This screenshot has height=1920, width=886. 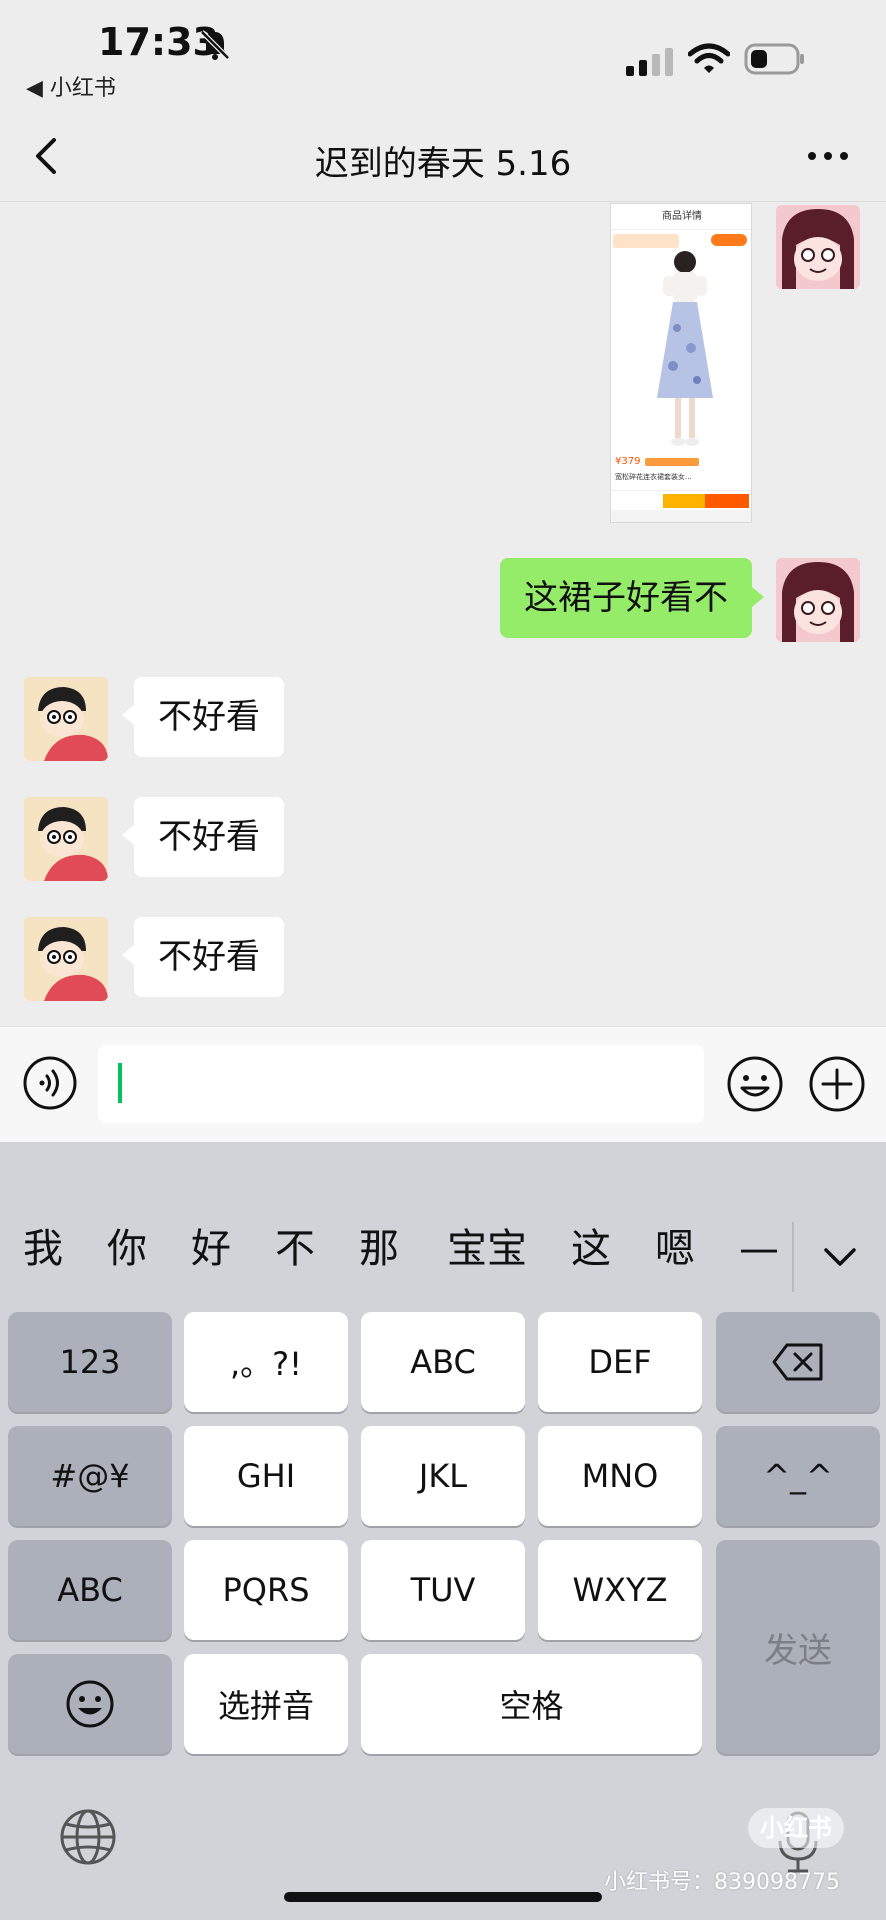 I want to click on price-tag, so click(x=672, y=462).